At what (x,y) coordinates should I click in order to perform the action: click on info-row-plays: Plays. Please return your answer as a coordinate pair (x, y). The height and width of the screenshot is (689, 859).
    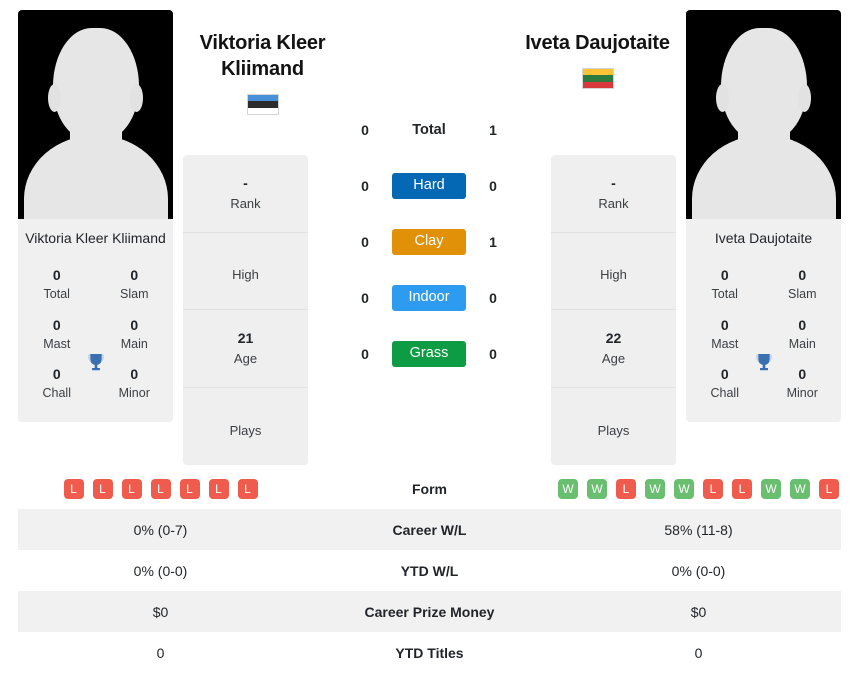
    Looking at the image, I should click on (245, 427).